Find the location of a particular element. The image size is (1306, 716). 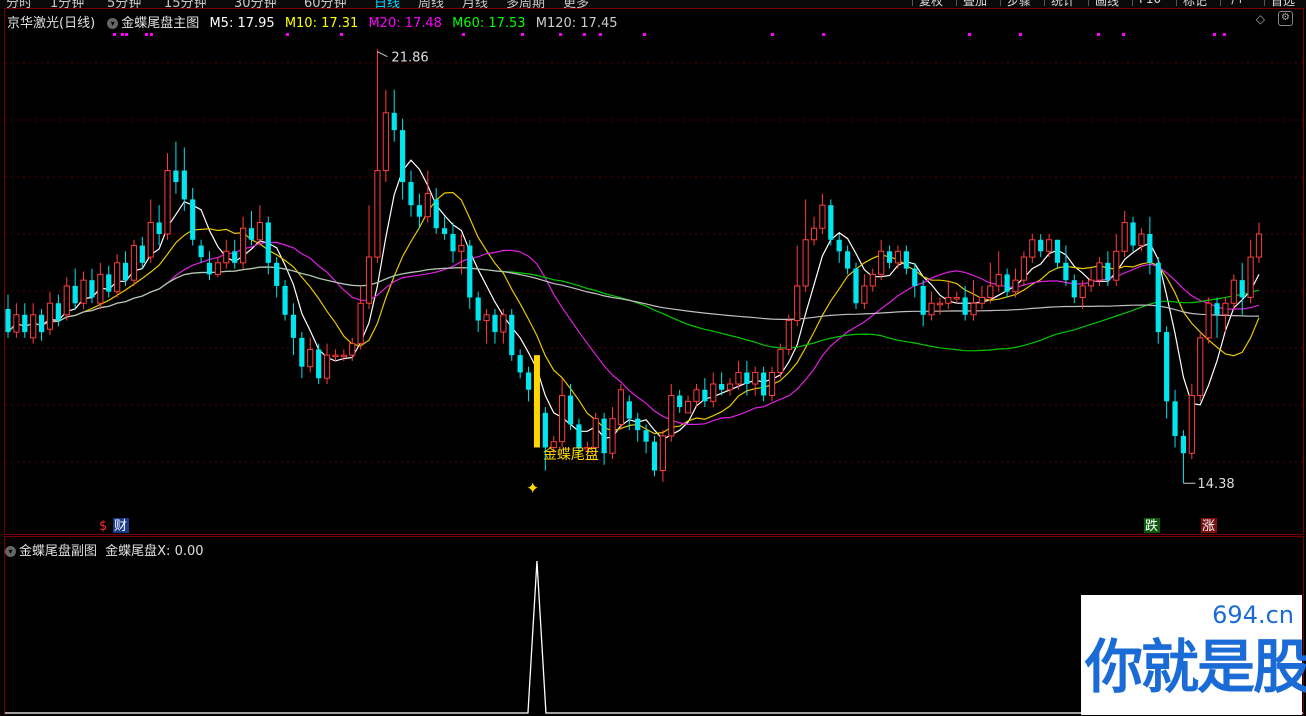

period-tab-5: 60分钟 is located at coordinates (325, 4).